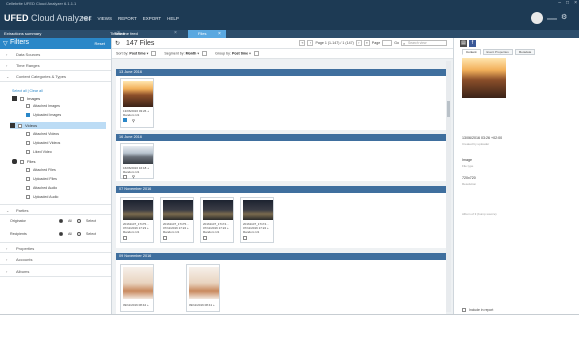  Describe the element at coordinates (497, 52) in the screenshot. I see `tab-event-properties: Event Properties` at that location.